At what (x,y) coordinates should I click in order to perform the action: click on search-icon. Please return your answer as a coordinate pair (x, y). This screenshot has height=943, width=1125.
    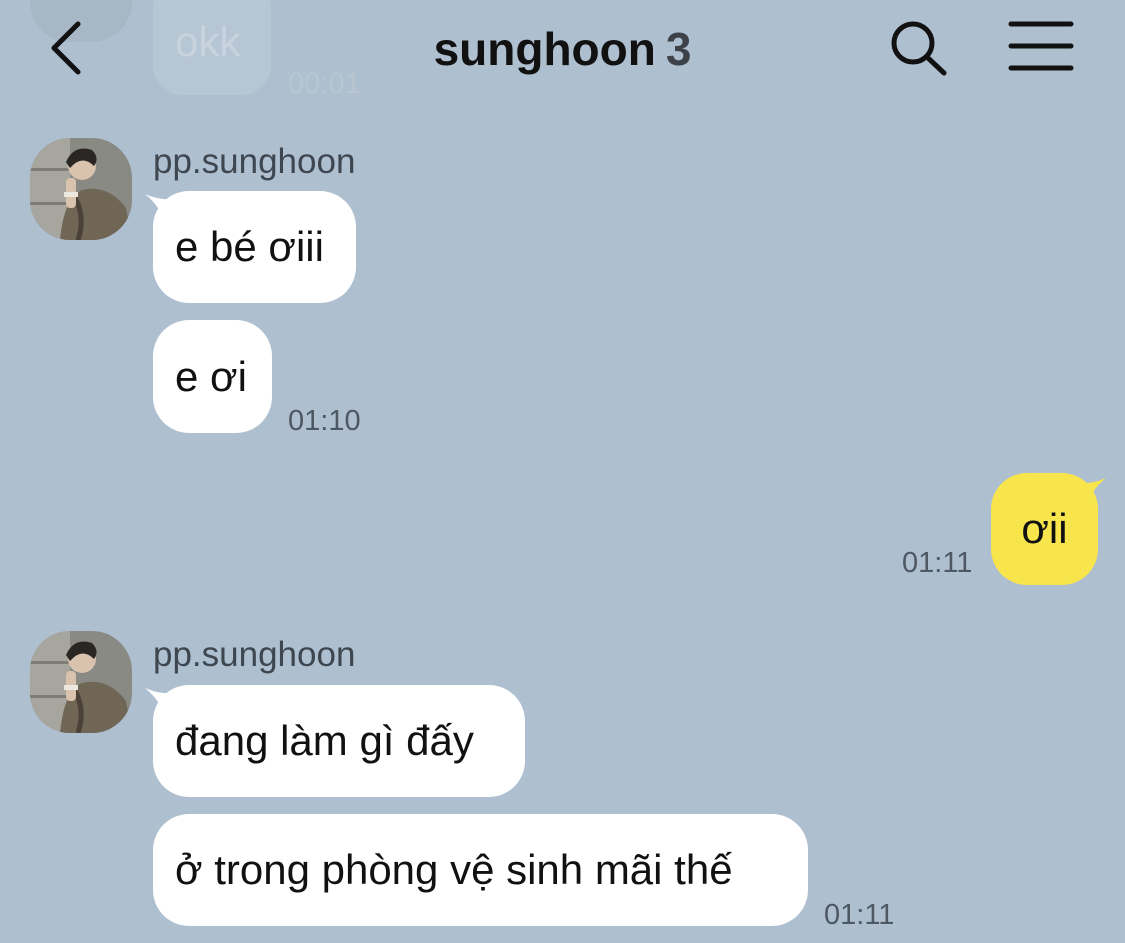
    Looking at the image, I should click on (919, 48).